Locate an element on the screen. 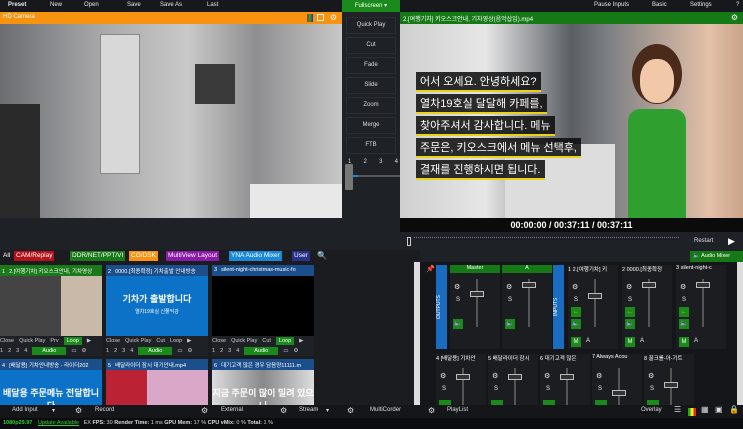  lock-icon: 🔒 is located at coordinates (734, 409).